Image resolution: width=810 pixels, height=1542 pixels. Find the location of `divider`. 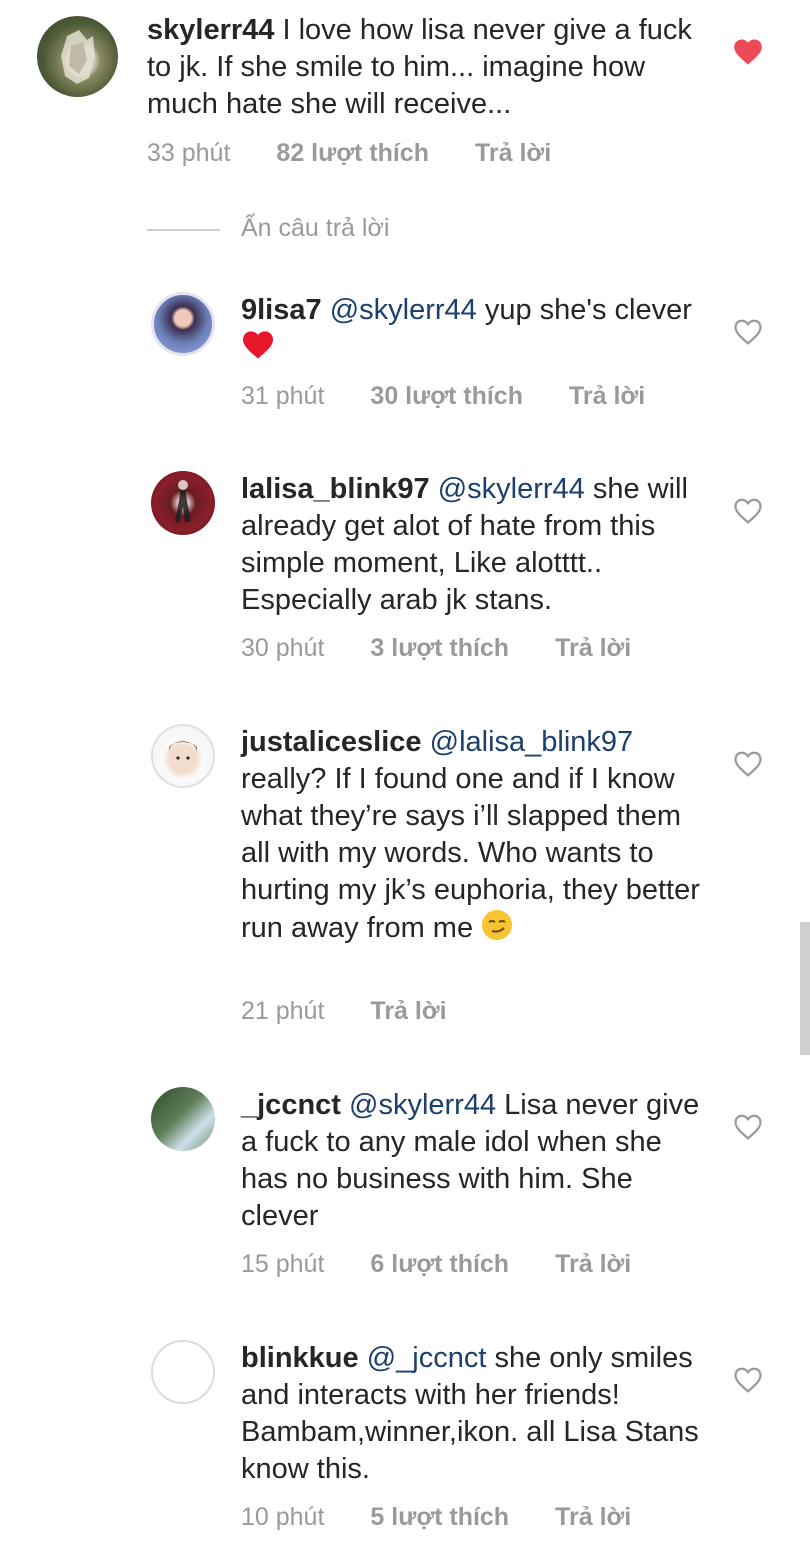

divider is located at coordinates (183, 230).